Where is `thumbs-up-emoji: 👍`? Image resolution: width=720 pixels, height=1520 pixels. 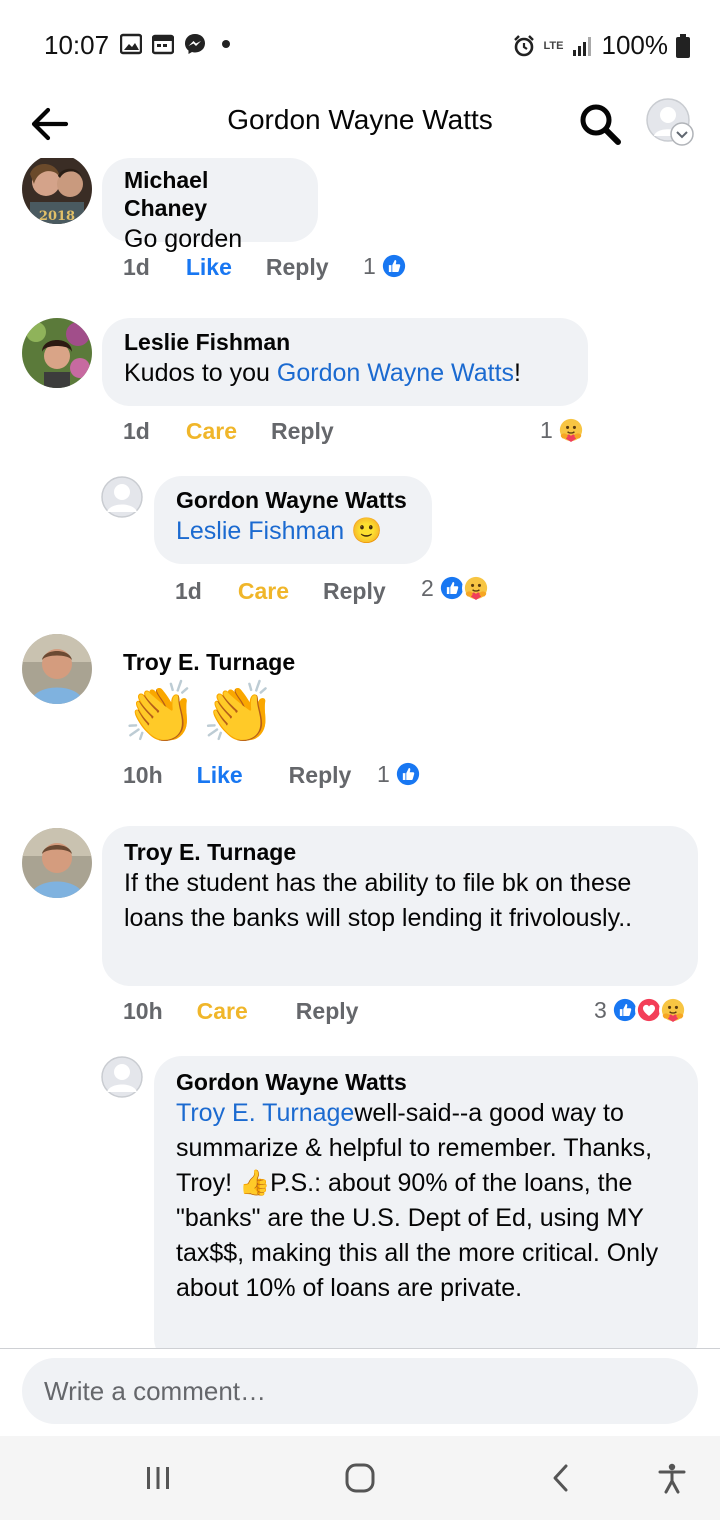
thumbs-up-emoji: 👍 is located at coordinates (254, 1183).